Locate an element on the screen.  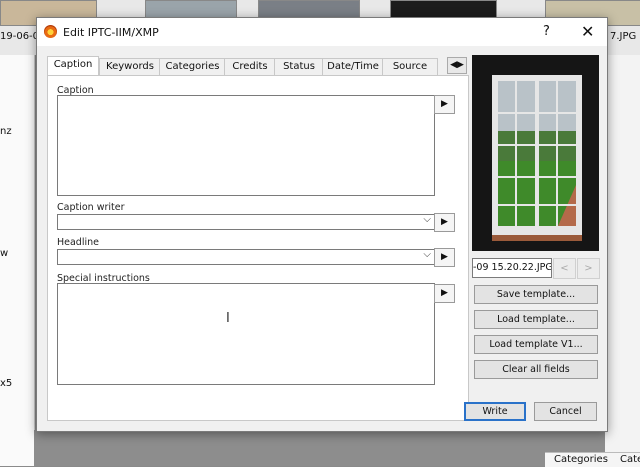
special-instructions-insert-button: ▶ is located at coordinates (444, 293).